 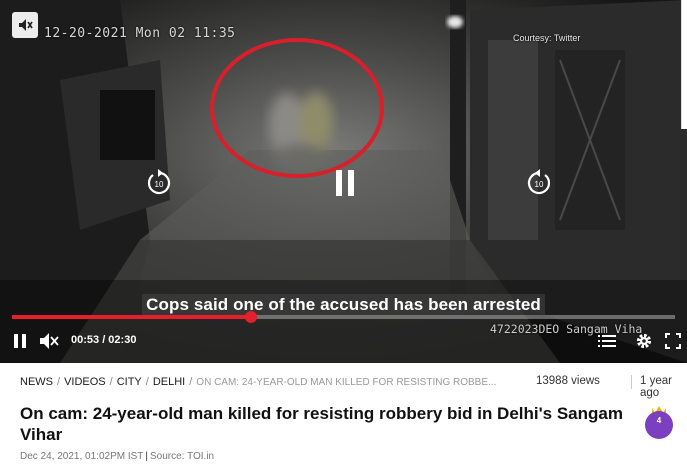 I want to click on rewind-seconds: 10, so click(x=159, y=184).